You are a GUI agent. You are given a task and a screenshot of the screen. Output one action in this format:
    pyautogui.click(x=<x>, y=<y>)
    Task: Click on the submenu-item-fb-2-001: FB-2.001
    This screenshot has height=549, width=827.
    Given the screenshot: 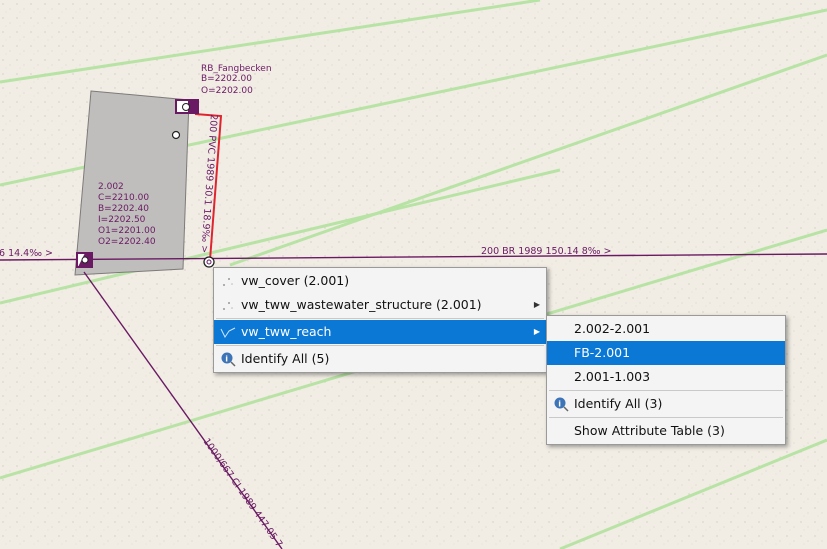 What is the action you would take?
    pyautogui.click(x=666, y=353)
    